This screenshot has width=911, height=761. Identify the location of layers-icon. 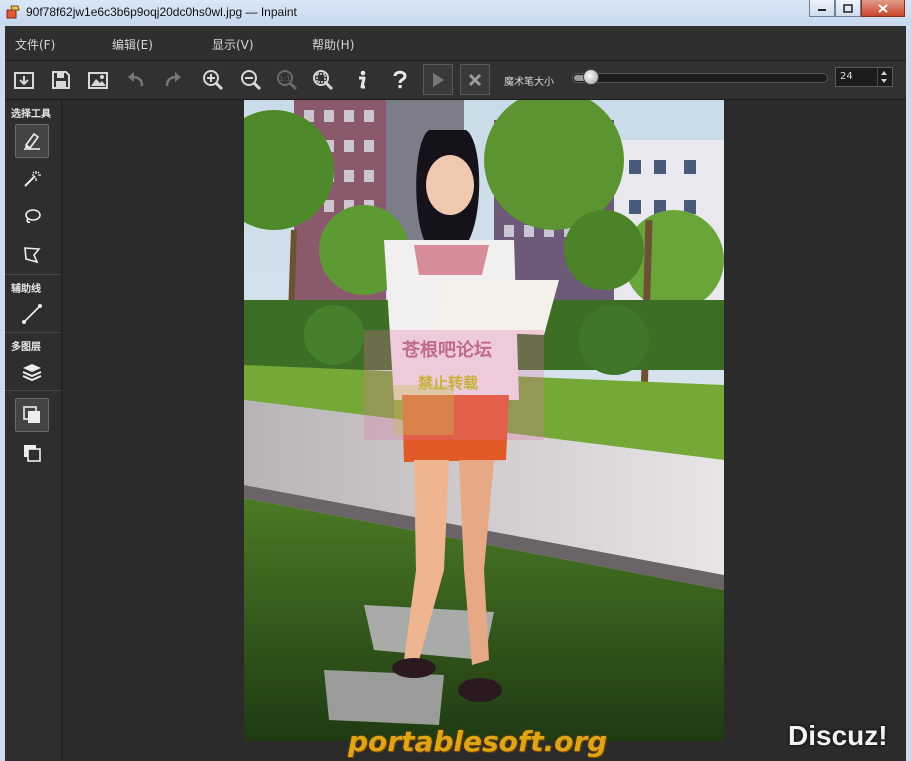
(32, 373).